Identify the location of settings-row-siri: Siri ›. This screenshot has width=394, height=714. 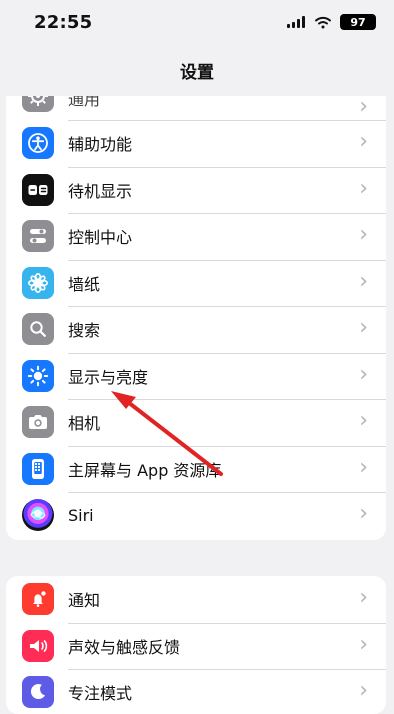
(196, 515).